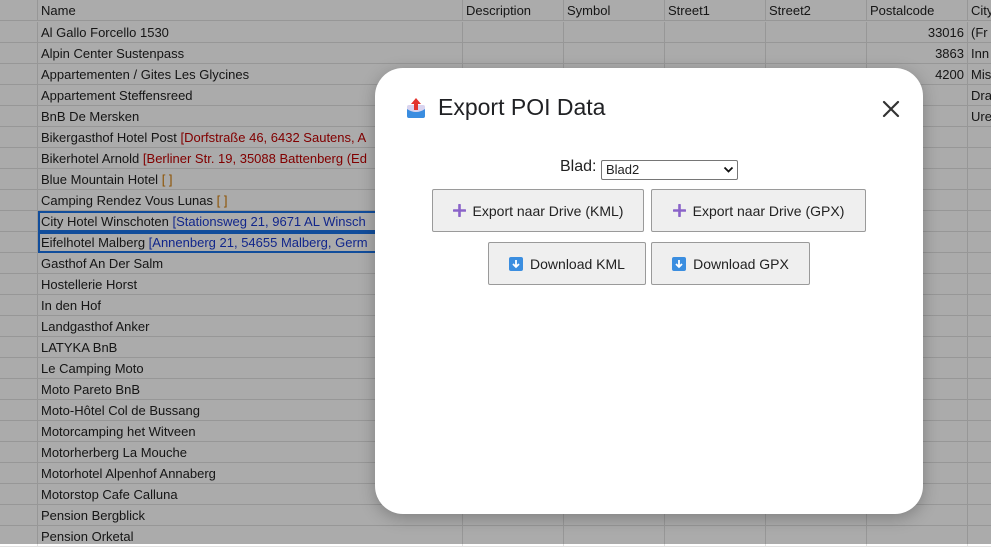 This screenshot has width=991, height=547. Describe the element at coordinates (577, 263) in the screenshot. I see `download-kml-label: Download KML` at that location.